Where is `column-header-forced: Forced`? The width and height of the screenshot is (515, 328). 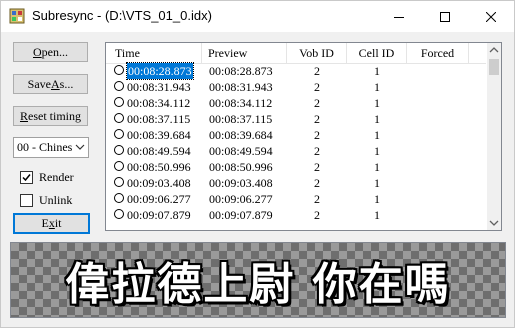 column-header-forced: Forced is located at coordinates (438, 53).